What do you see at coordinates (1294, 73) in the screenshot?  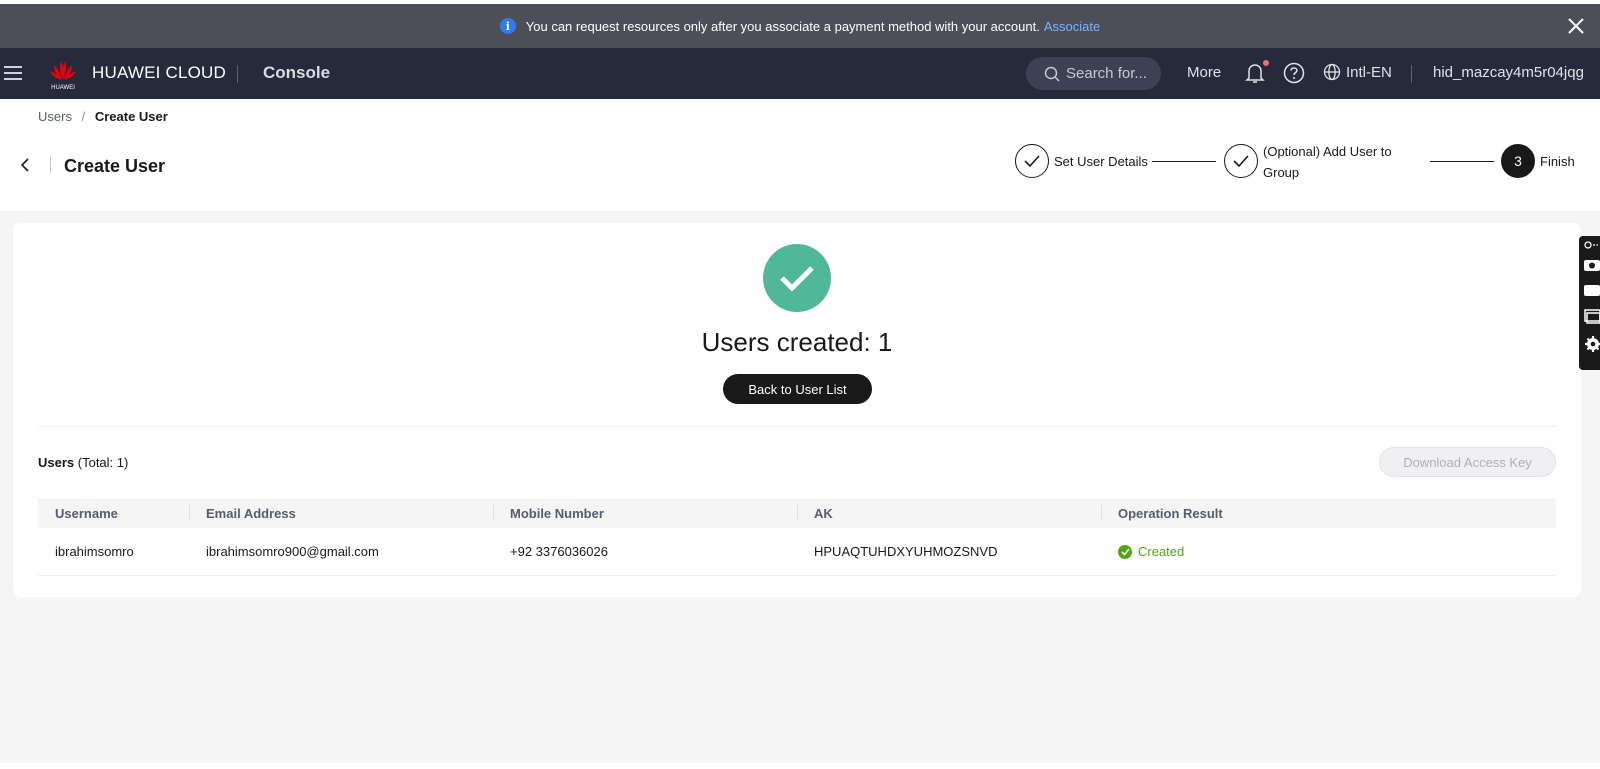 I see `help-icon` at bounding box center [1294, 73].